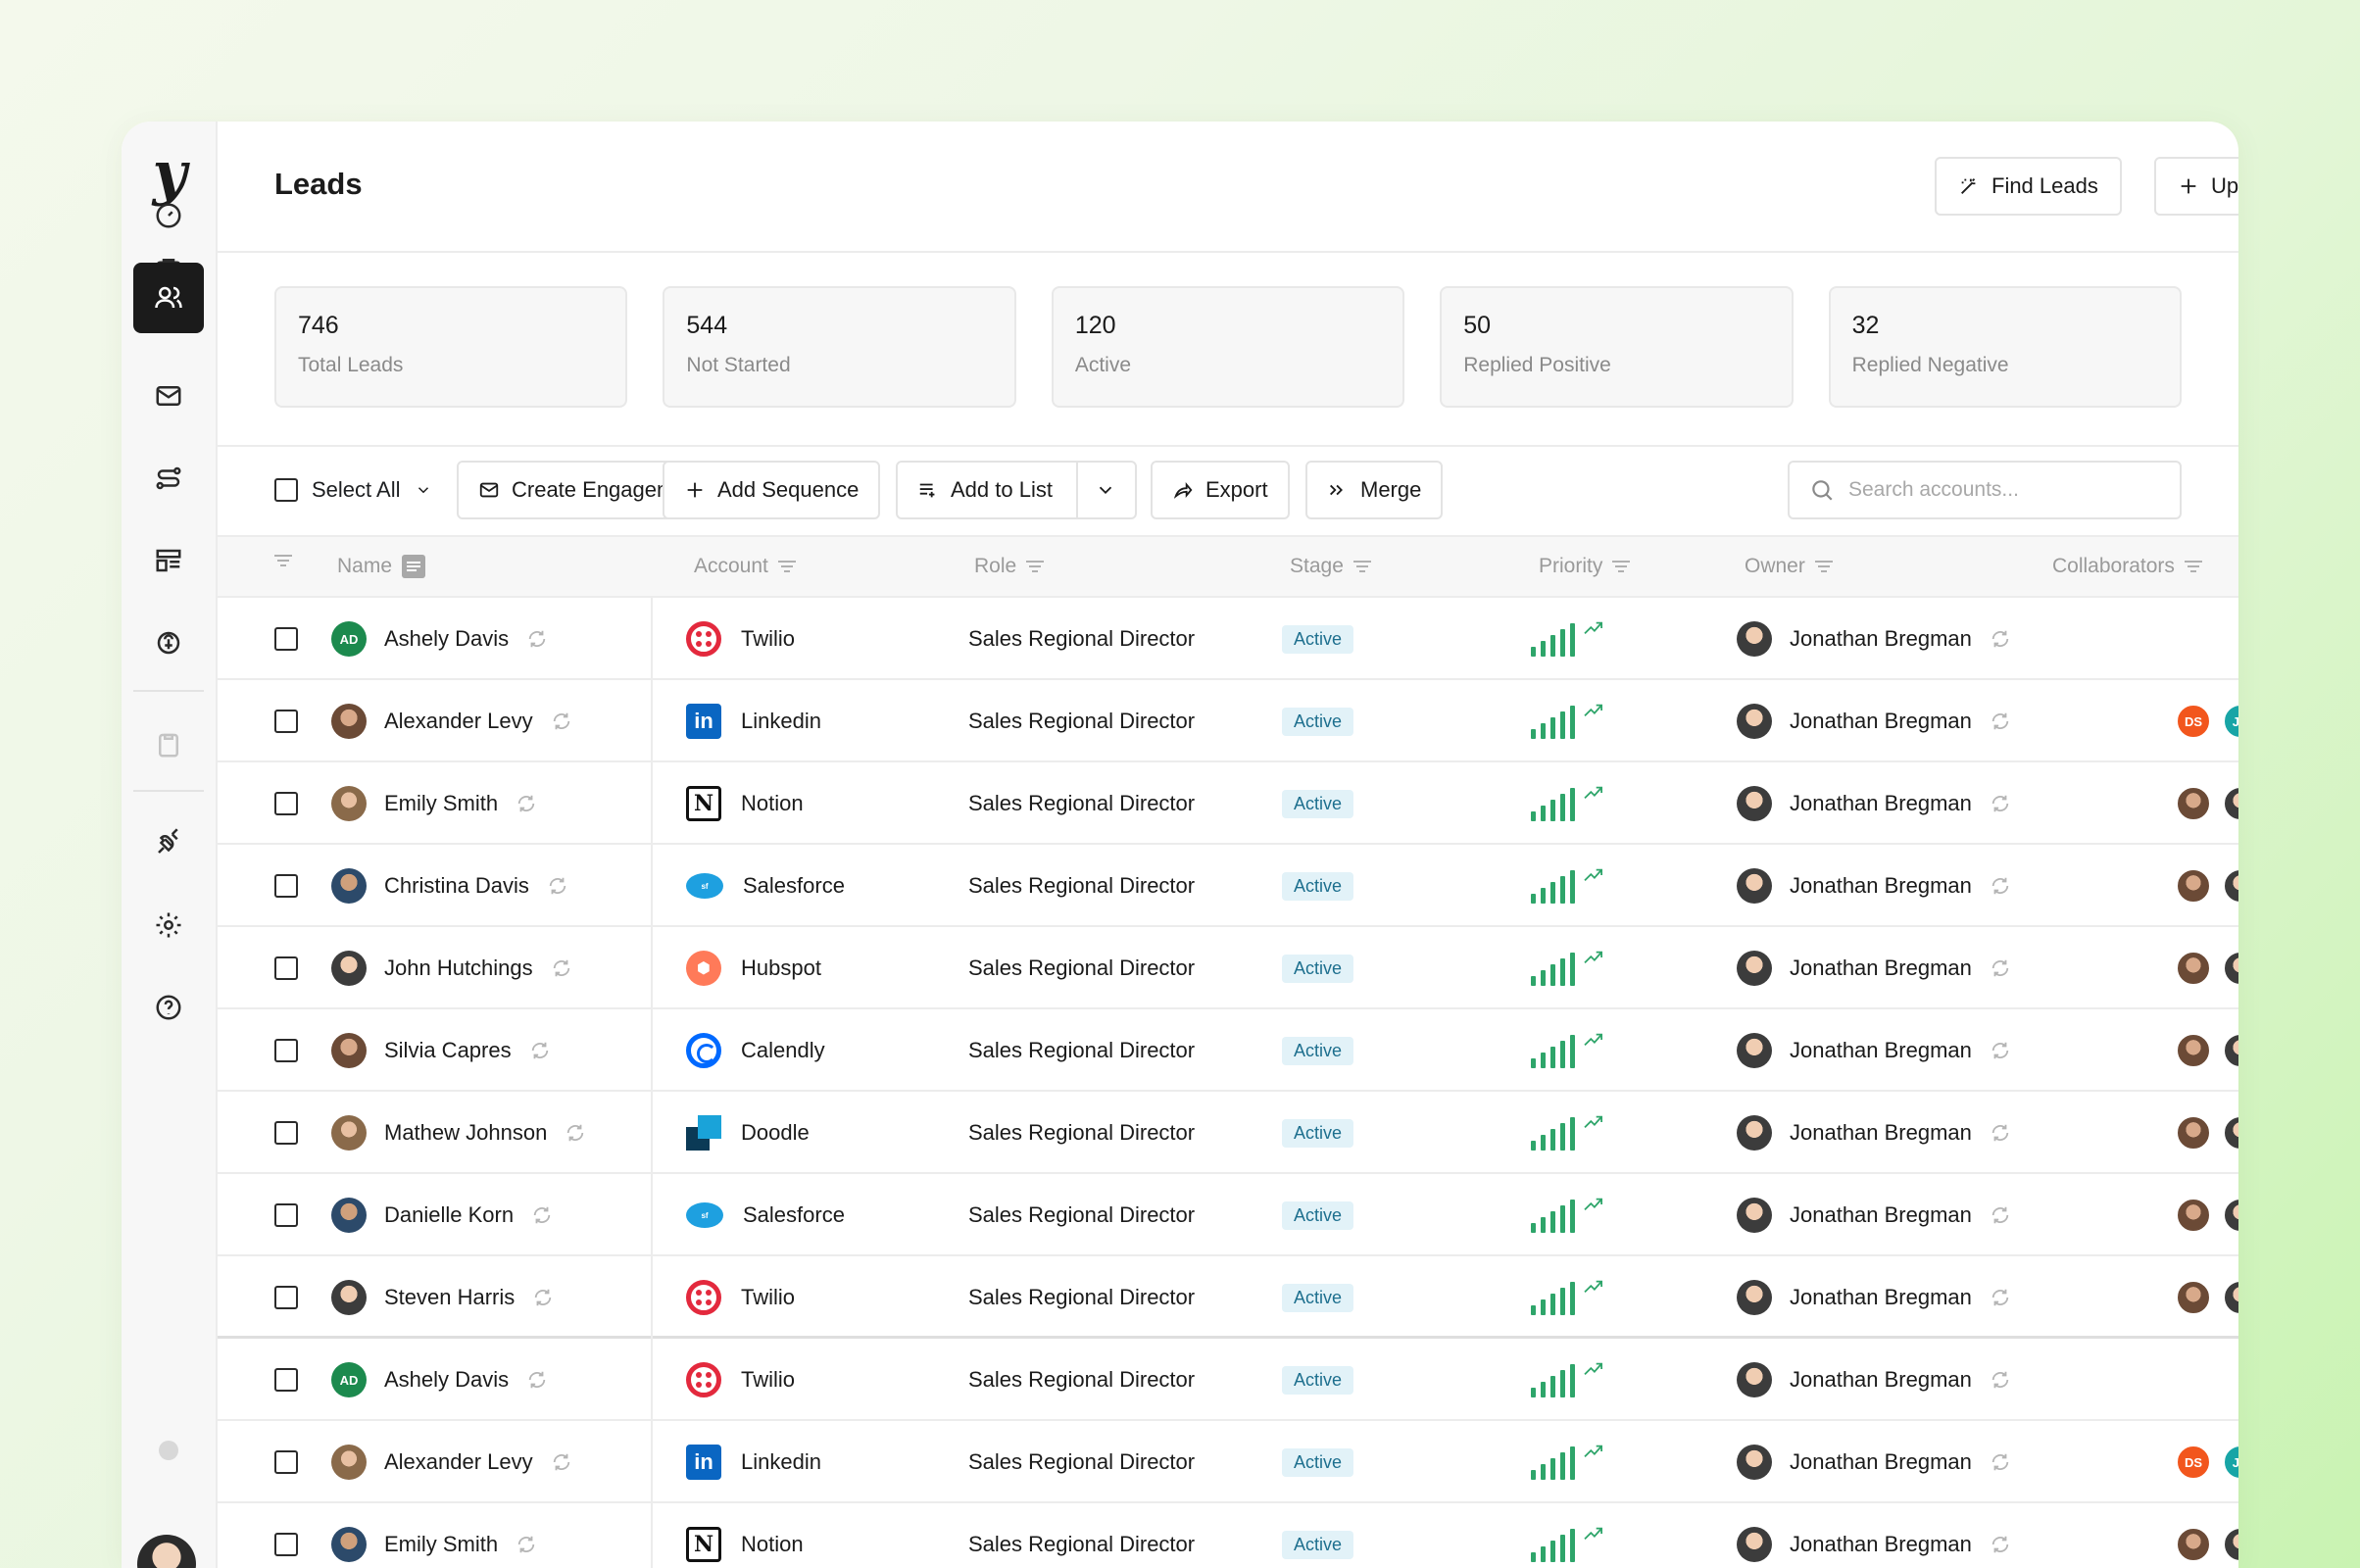  What do you see at coordinates (283, 560) in the screenshot?
I see `column-options` at bounding box center [283, 560].